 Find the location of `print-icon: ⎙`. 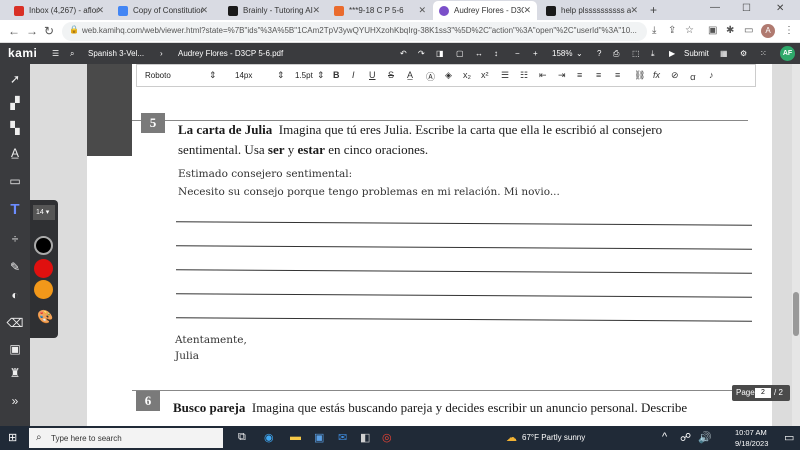

print-icon: ⎙ is located at coordinates (616, 54).